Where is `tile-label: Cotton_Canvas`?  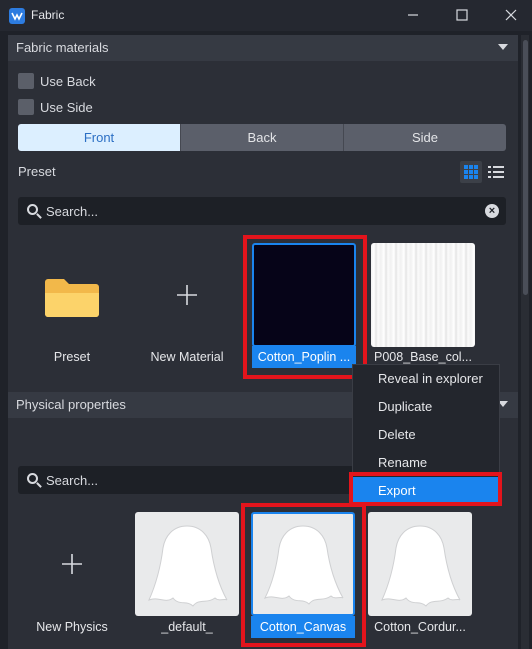
tile-label: Cotton_Canvas is located at coordinates (303, 627).